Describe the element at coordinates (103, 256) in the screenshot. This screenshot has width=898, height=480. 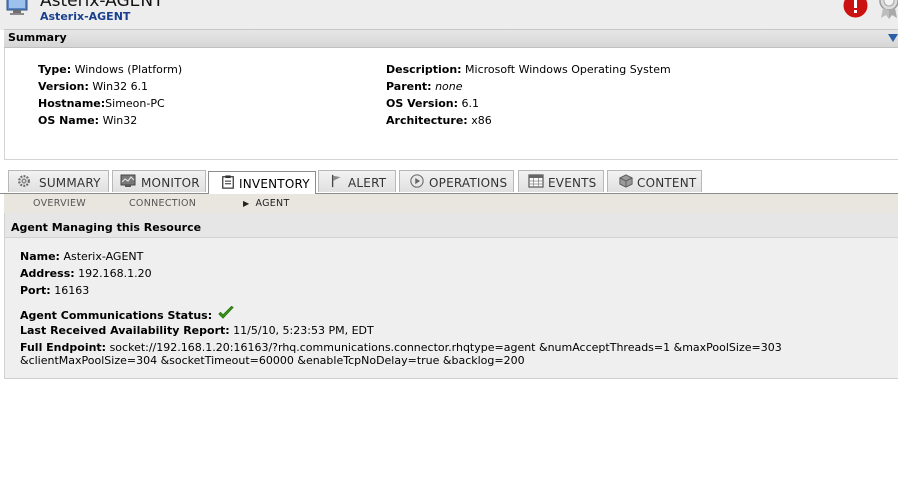
I see `agent-name-value: Asterix-AGENT` at that location.